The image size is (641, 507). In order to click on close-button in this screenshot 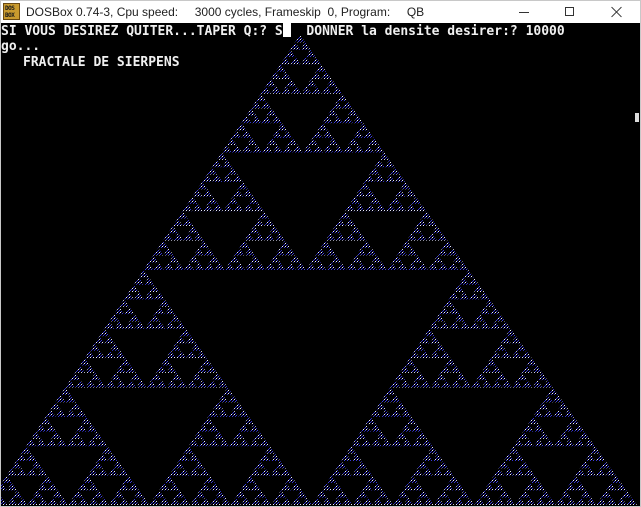, I will do `click(617, 12)`.